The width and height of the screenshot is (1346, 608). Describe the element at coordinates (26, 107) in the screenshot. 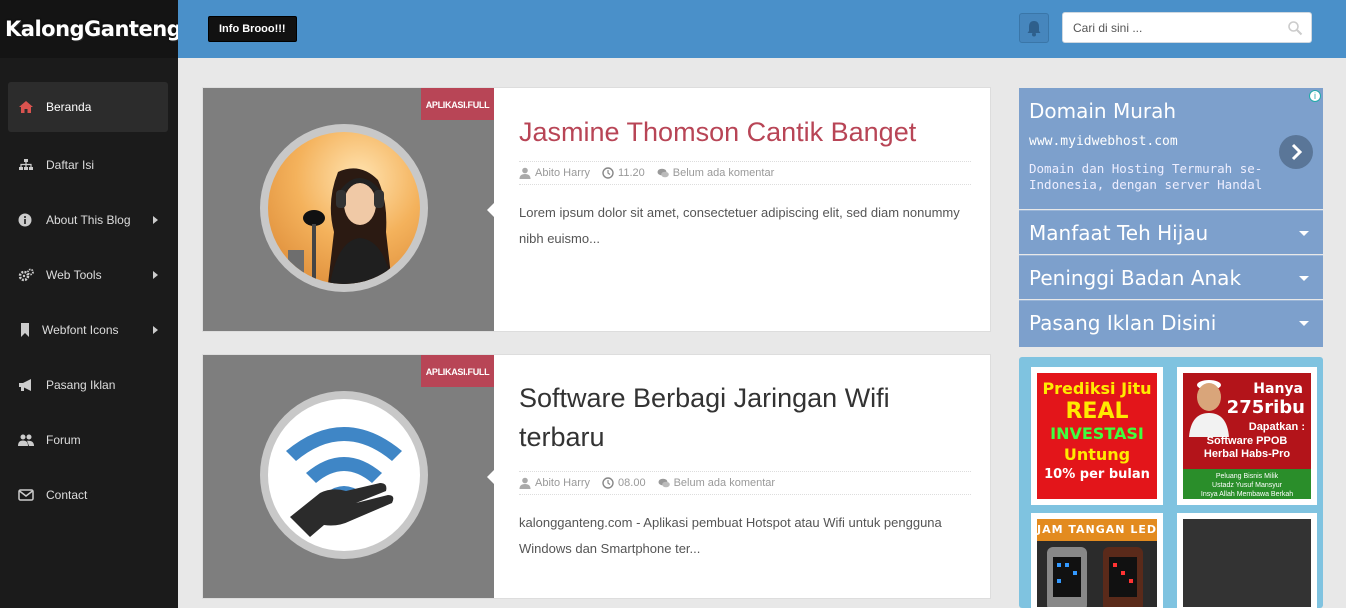

I see `home-icon` at that location.